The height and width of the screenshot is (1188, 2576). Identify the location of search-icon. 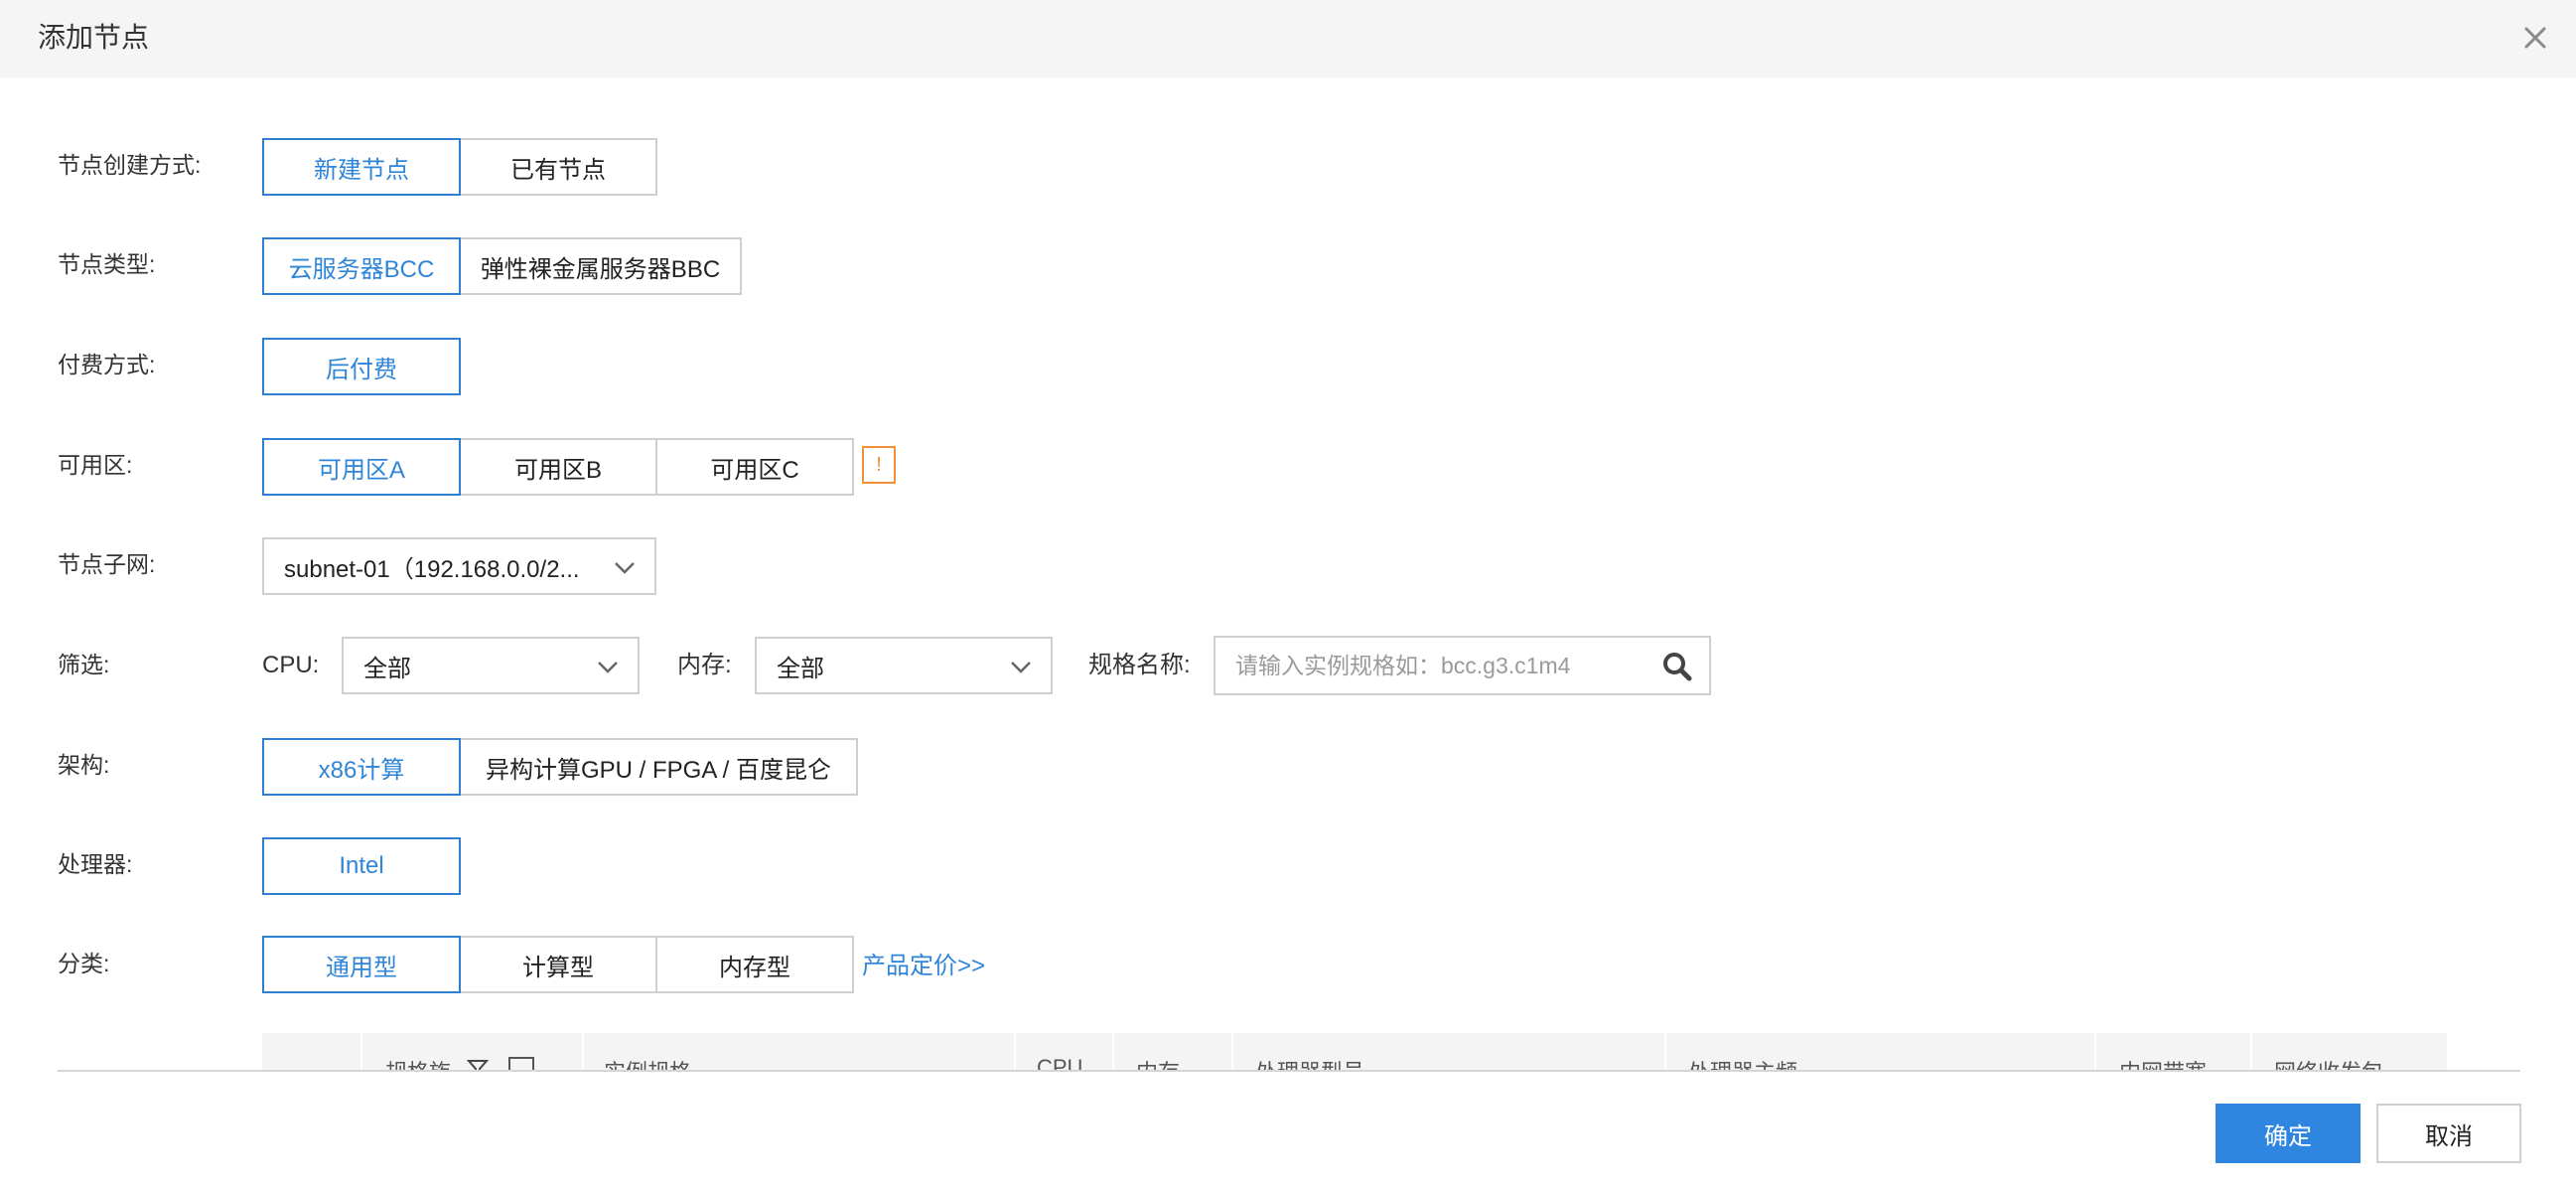
(1677, 666).